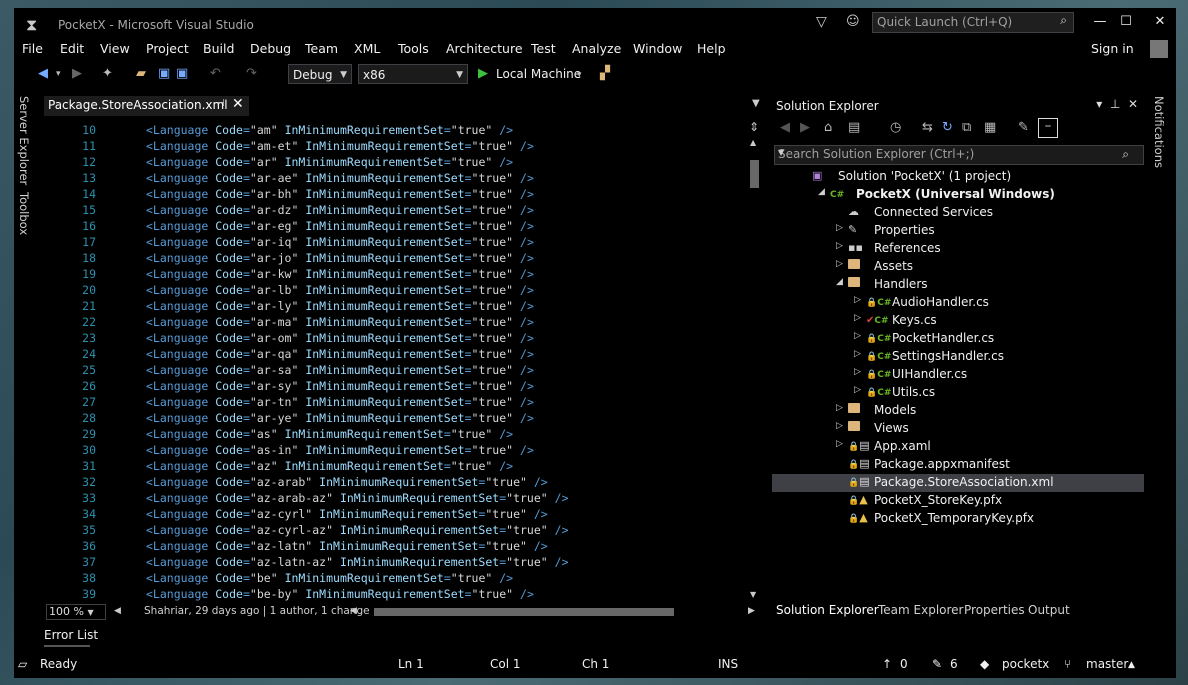  I want to click on scroll-right-icon: ▶, so click(751, 611).